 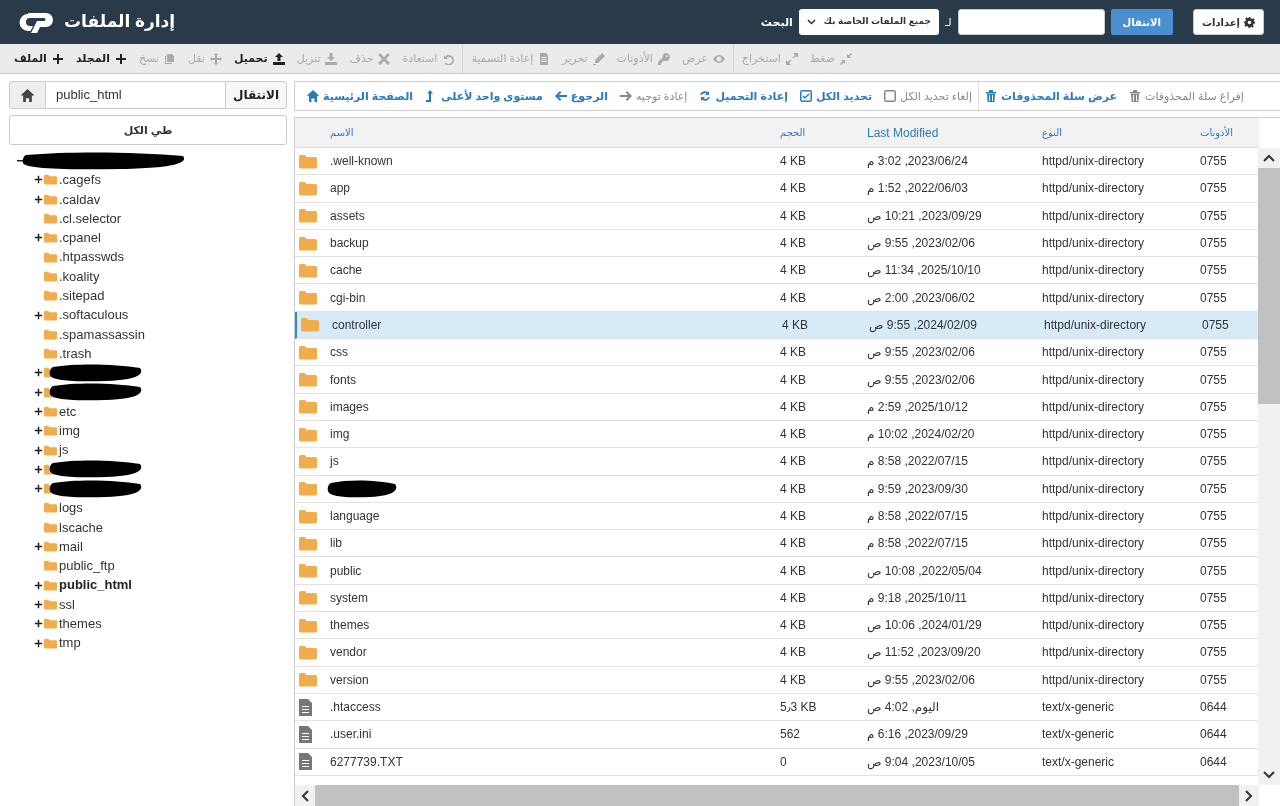 What do you see at coordinates (80, 624) in the screenshot?
I see `tree-item: themes` at bounding box center [80, 624].